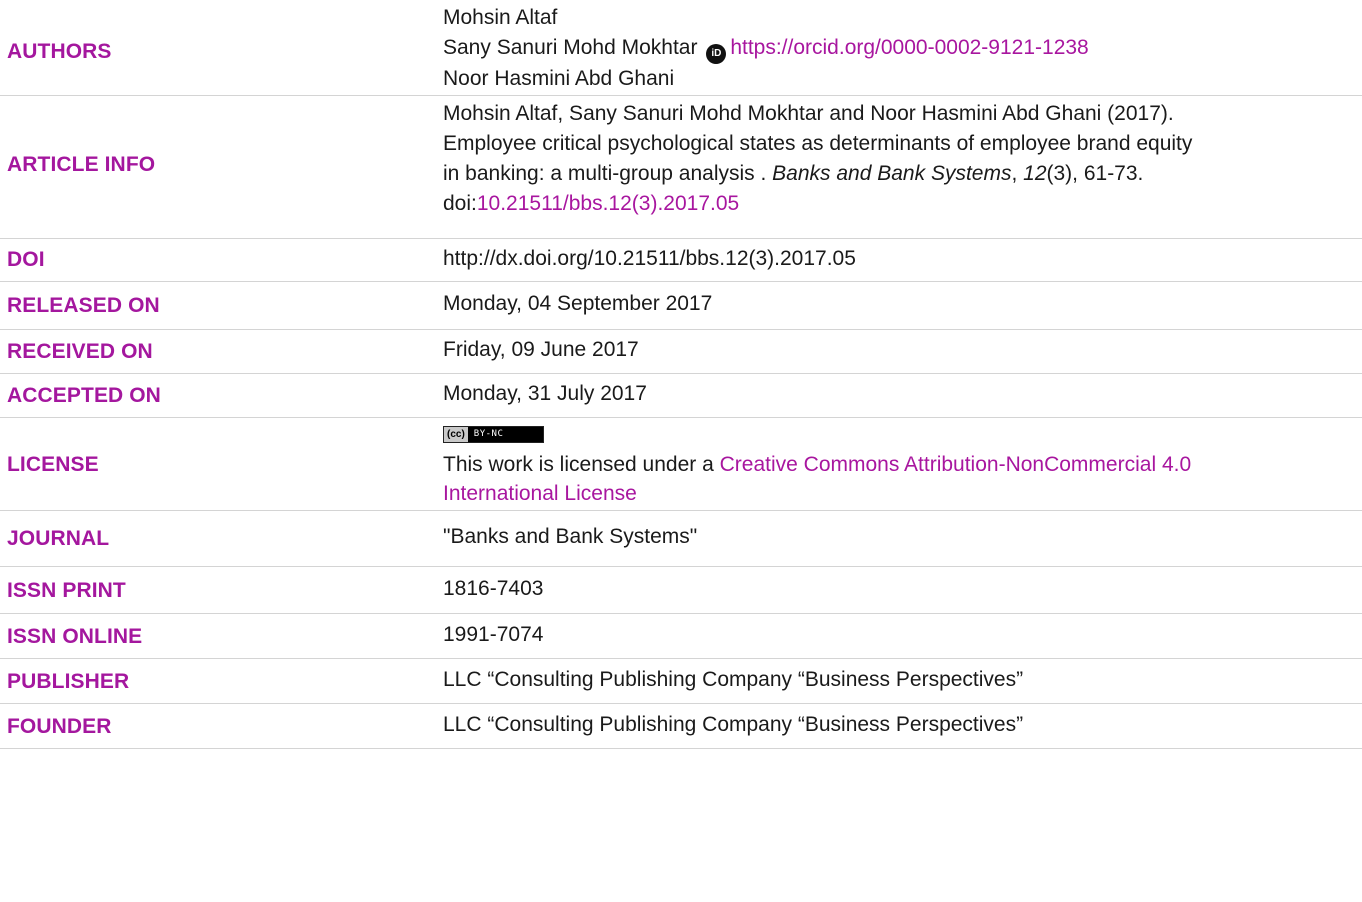  Describe the element at coordinates (500, 17) in the screenshot. I see `author-name: Mohsin Altaf` at that location.